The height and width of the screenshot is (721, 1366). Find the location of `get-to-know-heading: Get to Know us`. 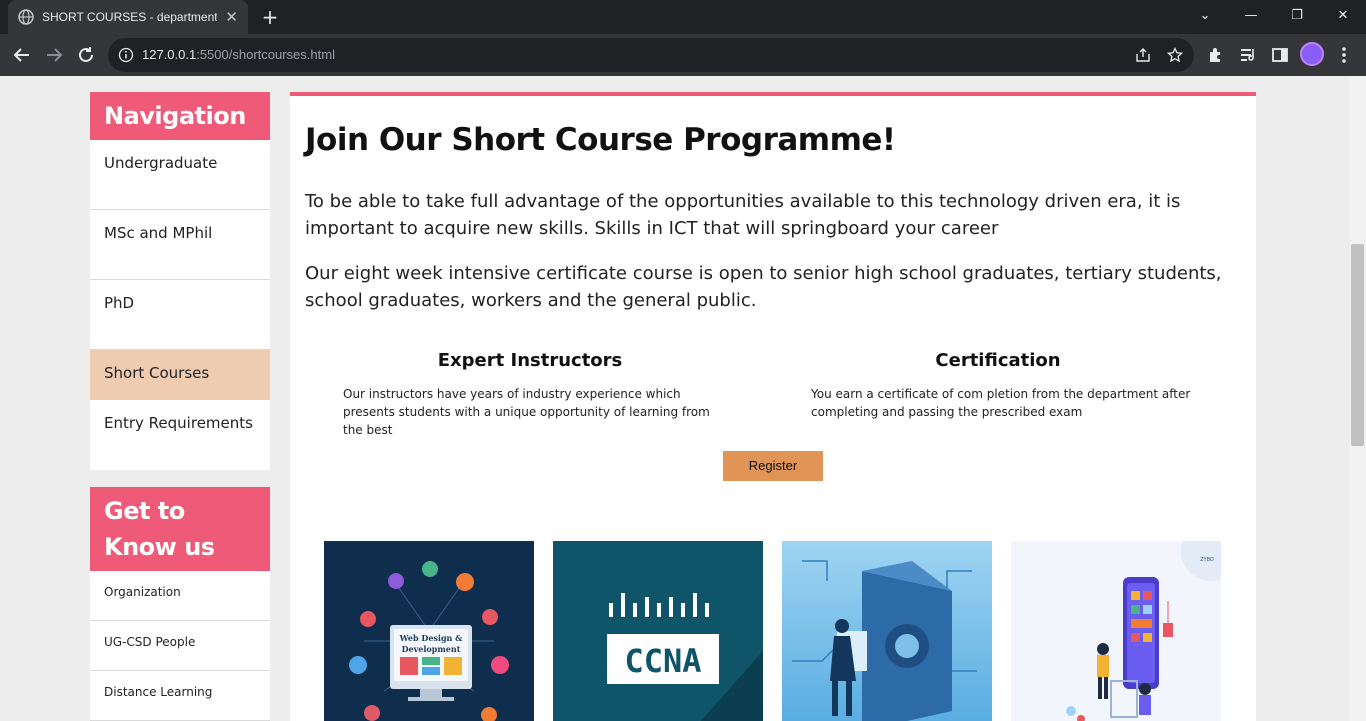

get-to-know-heading: Get to Know us is located at coordinates (180, 529).